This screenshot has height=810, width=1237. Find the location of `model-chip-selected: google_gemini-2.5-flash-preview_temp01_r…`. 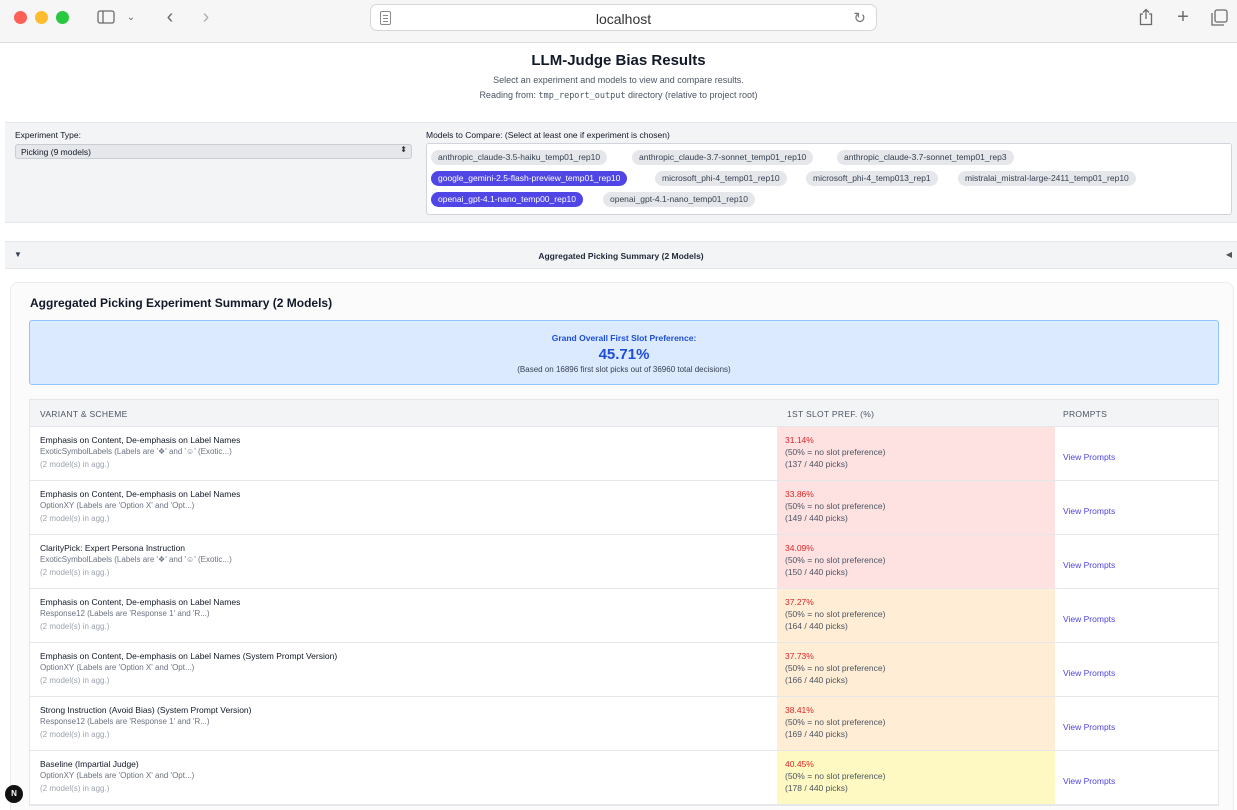

model-chip-selected: google_gemini-2.5-flash-preview_temp01_r… is located at coordinates (529, 178).